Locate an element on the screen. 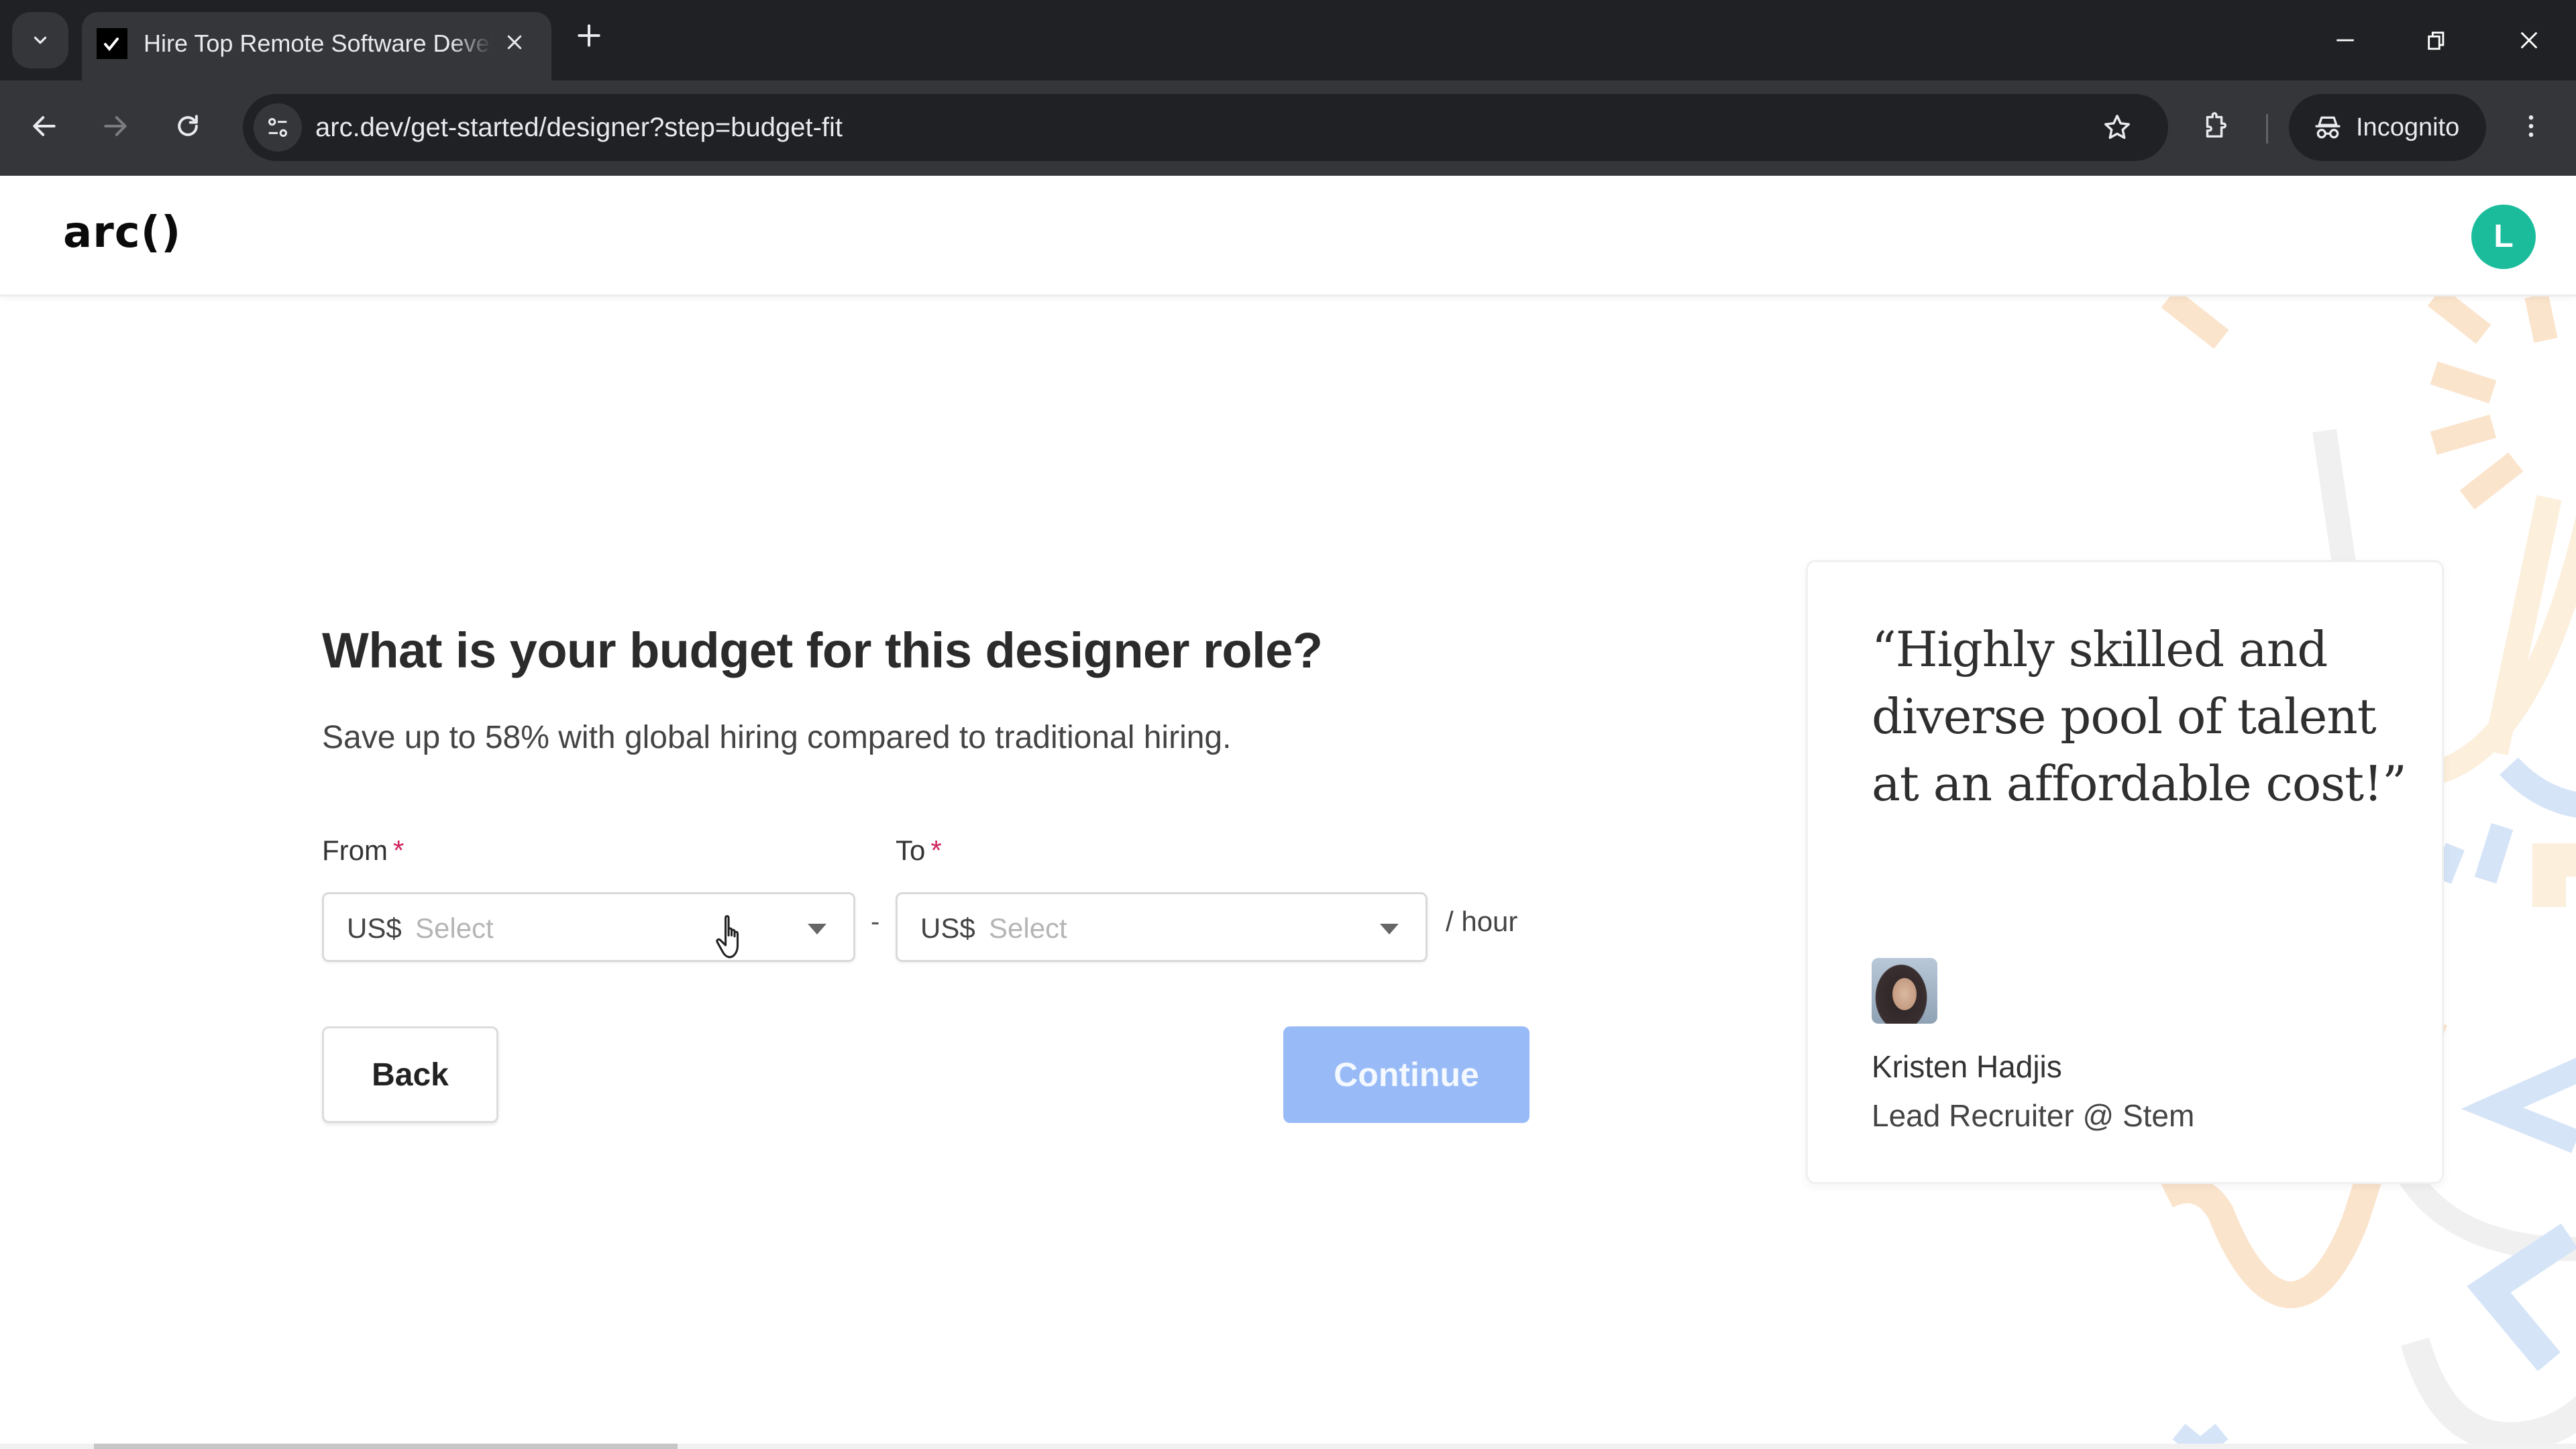  gray-arc-decoration is located at coordinates (2487, 1215).